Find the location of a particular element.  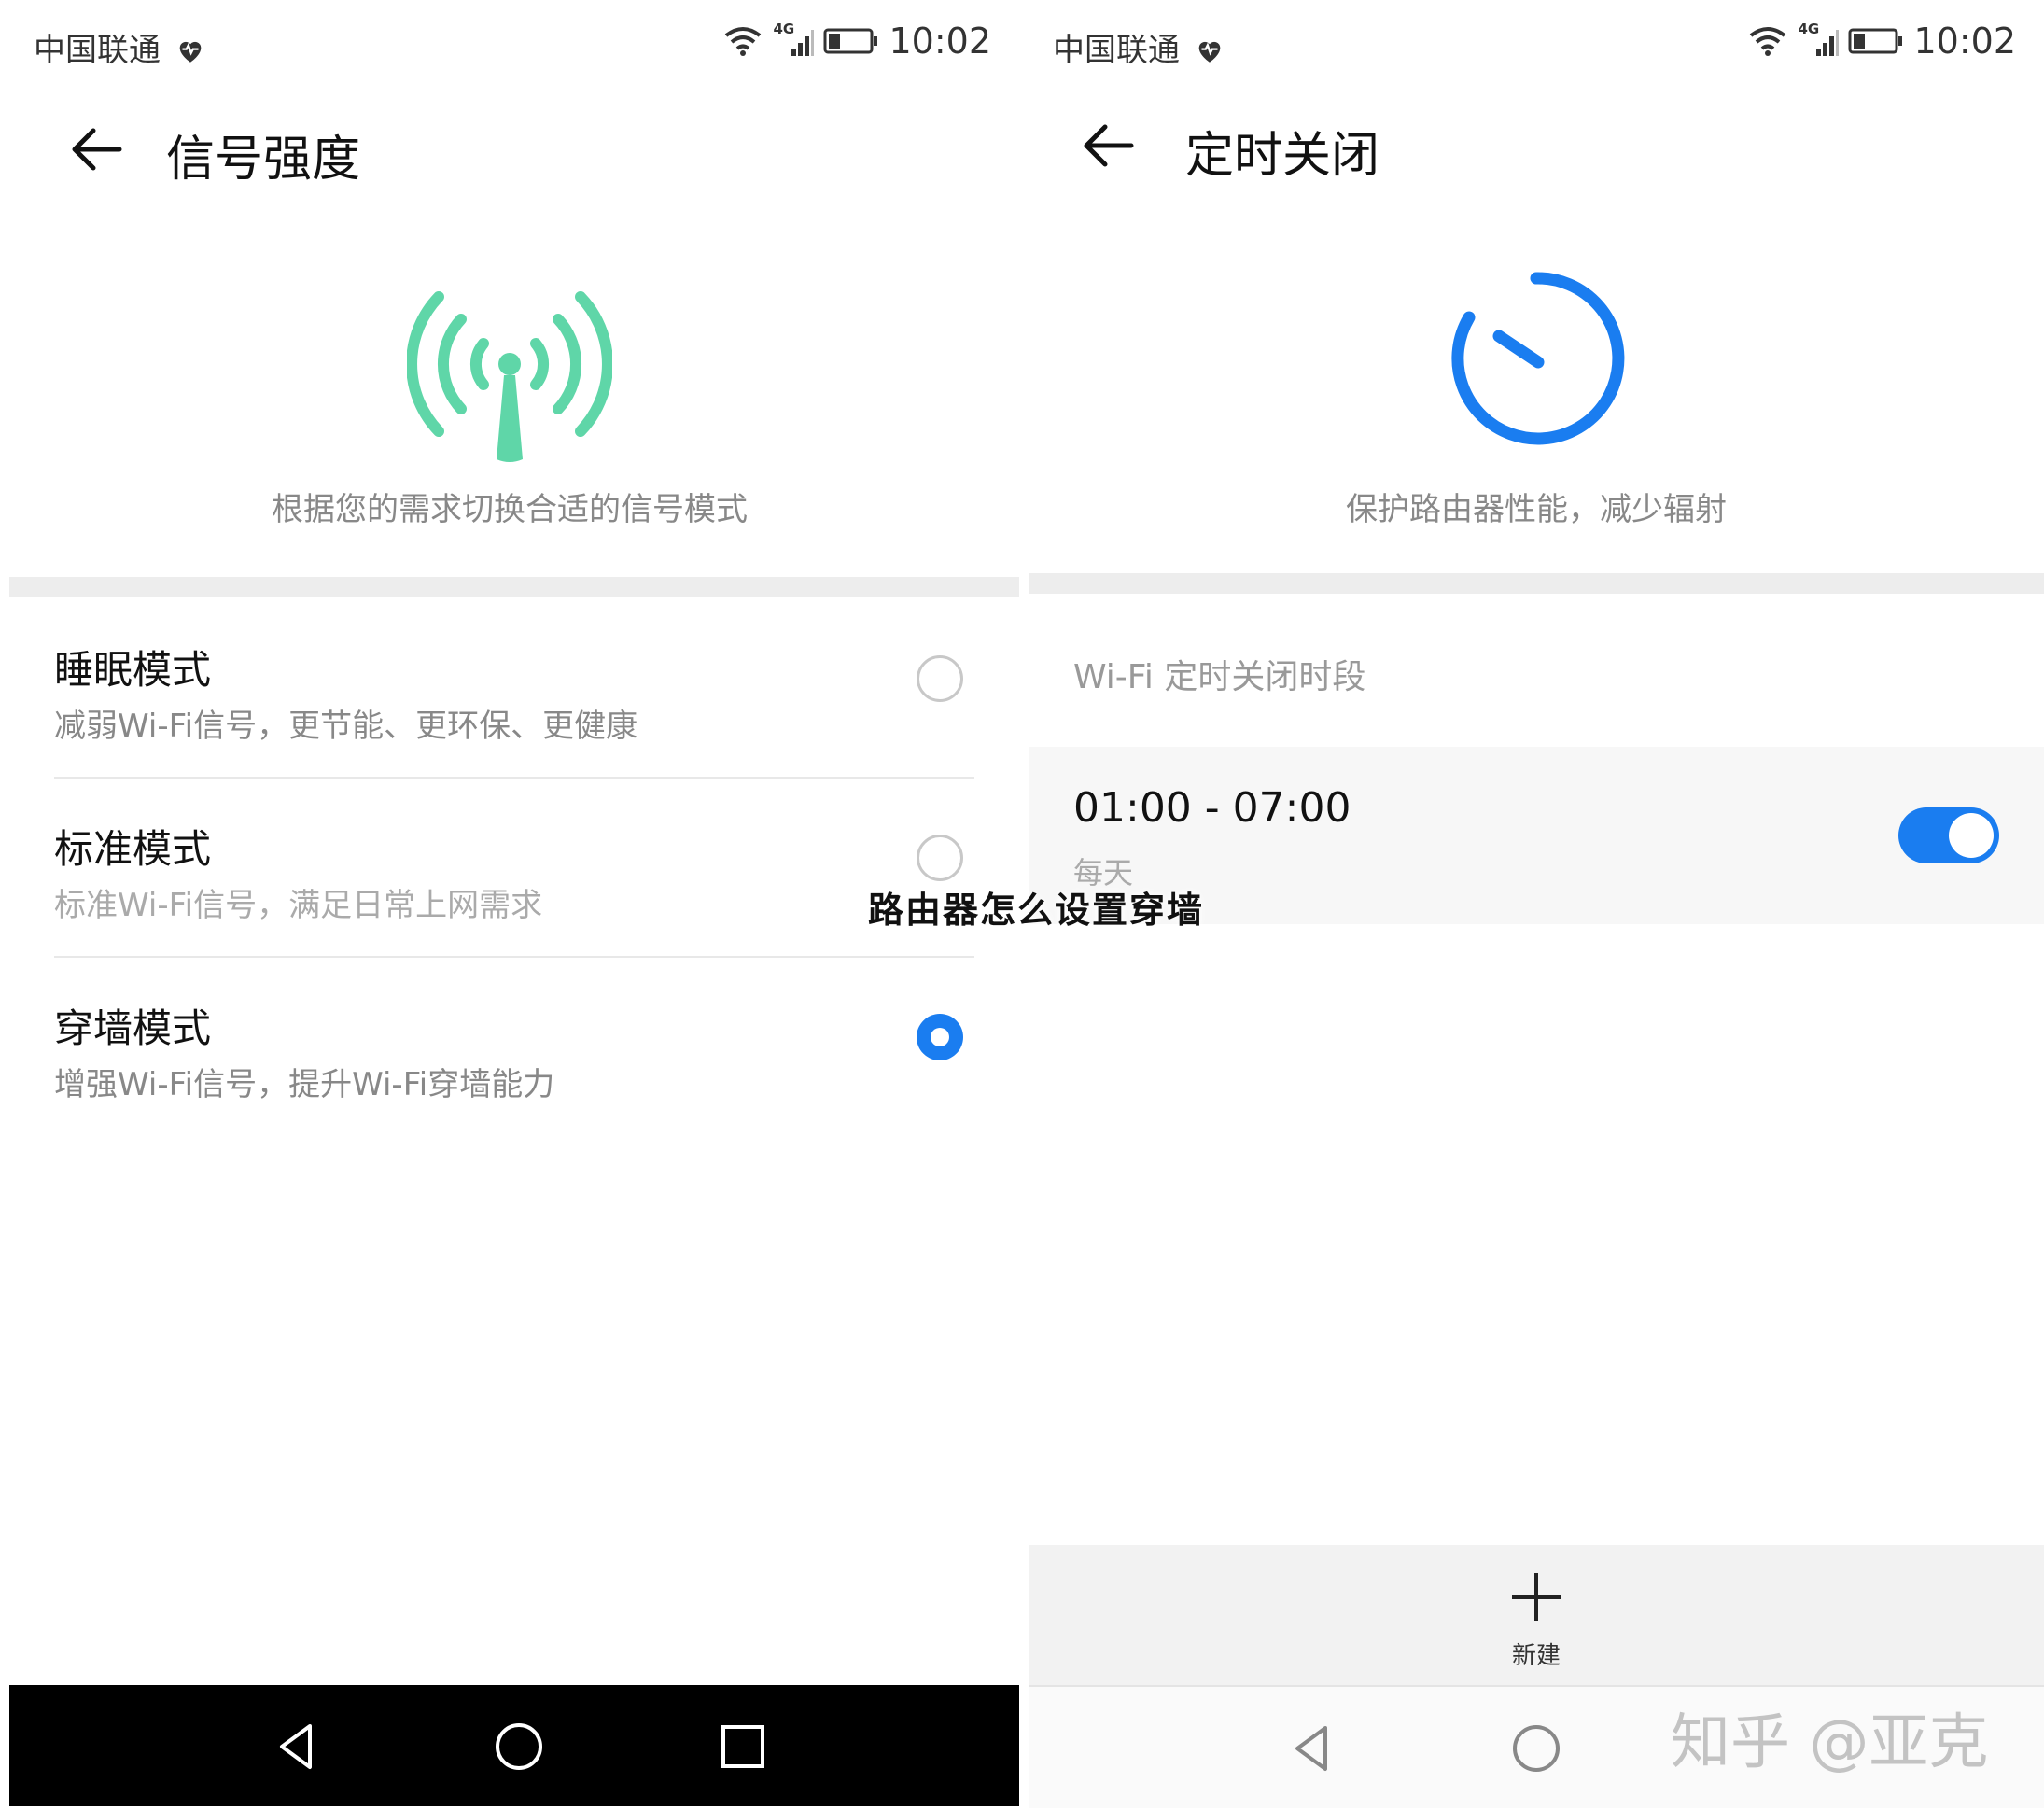

app-header: 定时关闭 is located at coordinates (1536, 145).